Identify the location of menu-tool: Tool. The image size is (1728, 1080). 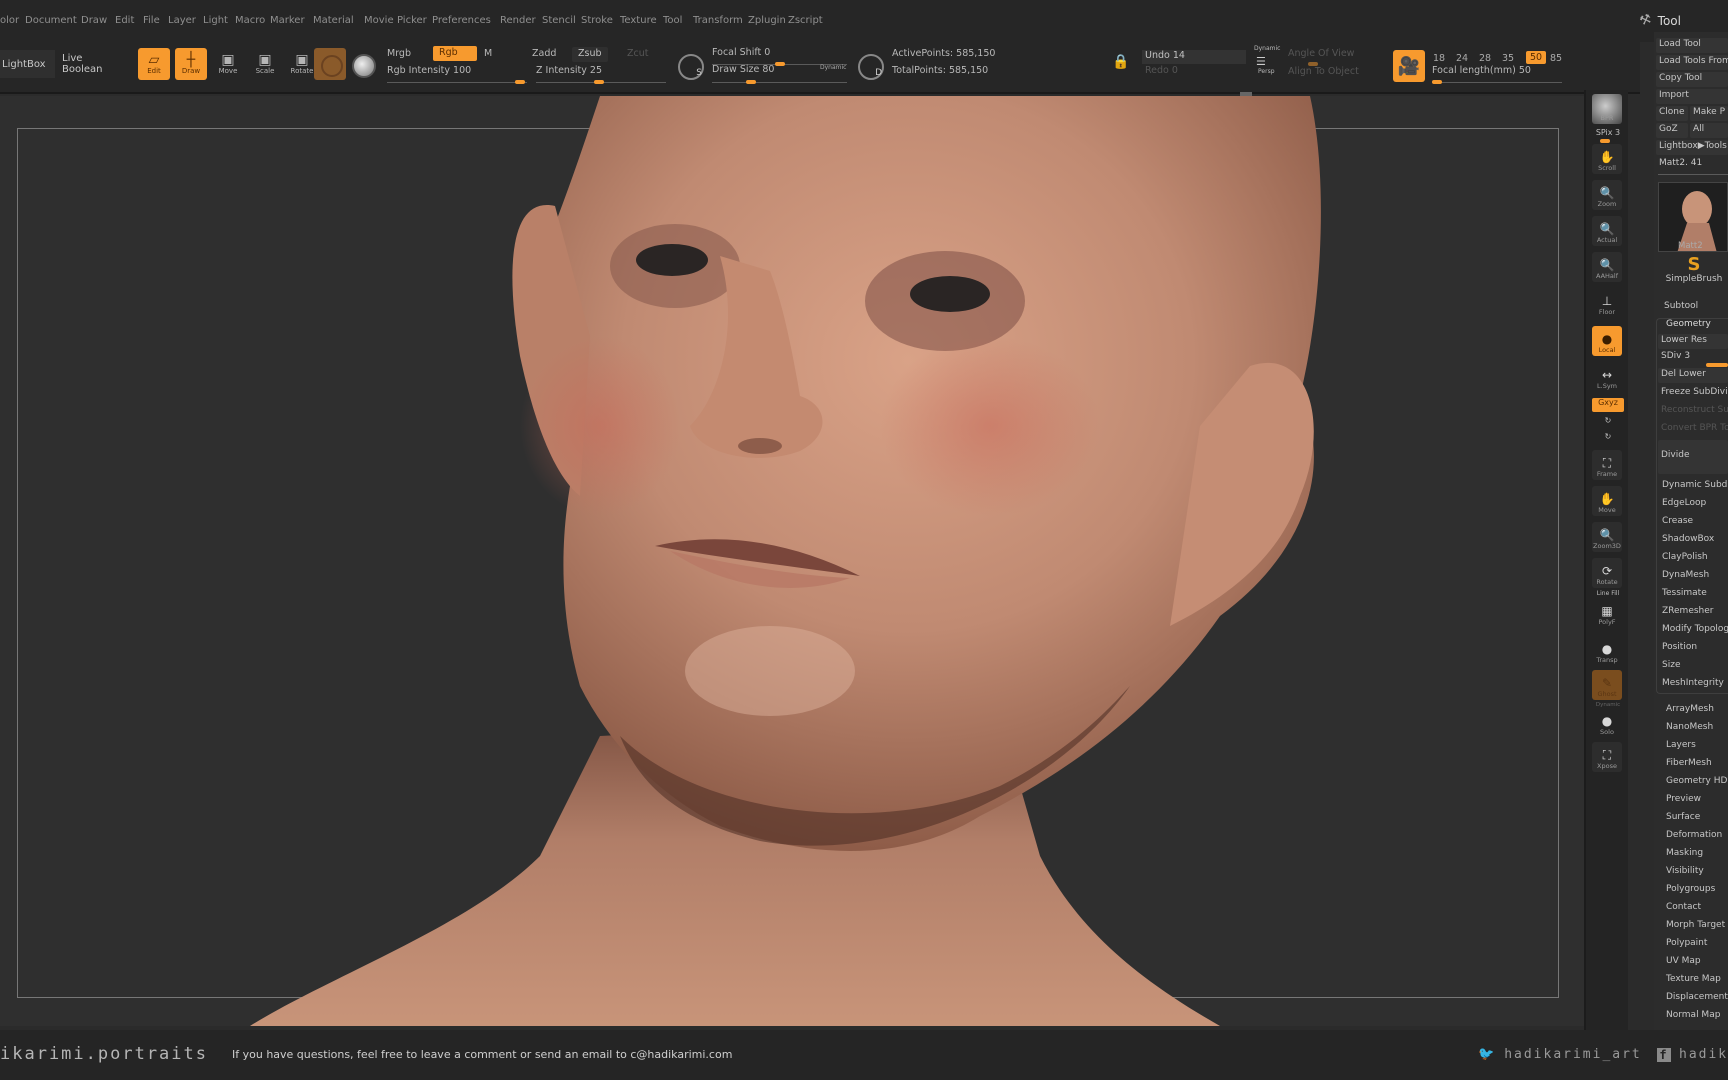
(672, 20).